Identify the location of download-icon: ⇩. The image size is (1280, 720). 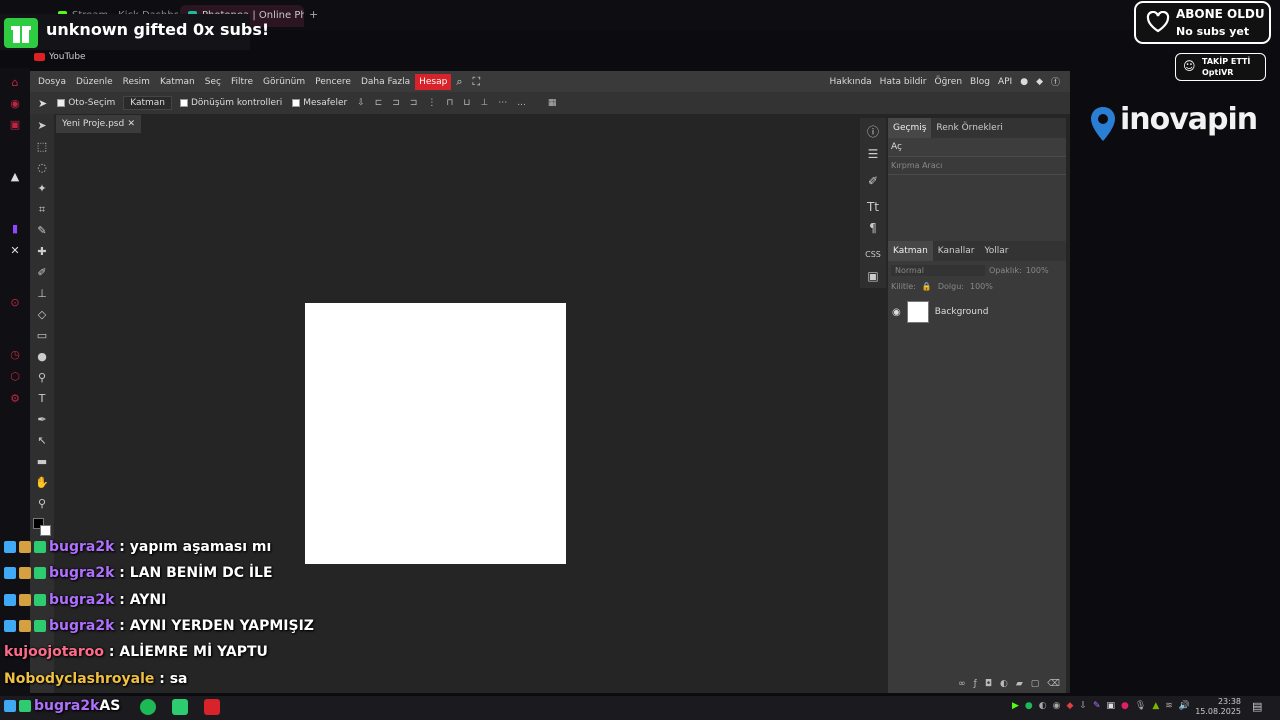
(361, 103).